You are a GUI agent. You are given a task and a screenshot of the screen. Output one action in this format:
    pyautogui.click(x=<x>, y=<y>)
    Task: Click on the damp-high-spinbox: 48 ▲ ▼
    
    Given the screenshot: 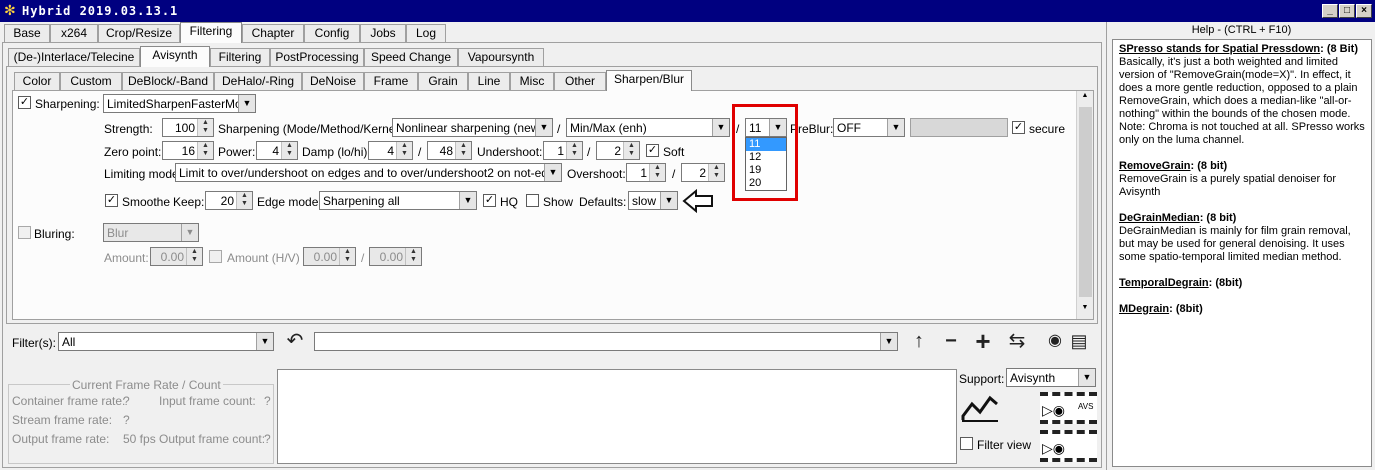 What is the action you would take?
    pyautogui.click(x=449, y=150)
    